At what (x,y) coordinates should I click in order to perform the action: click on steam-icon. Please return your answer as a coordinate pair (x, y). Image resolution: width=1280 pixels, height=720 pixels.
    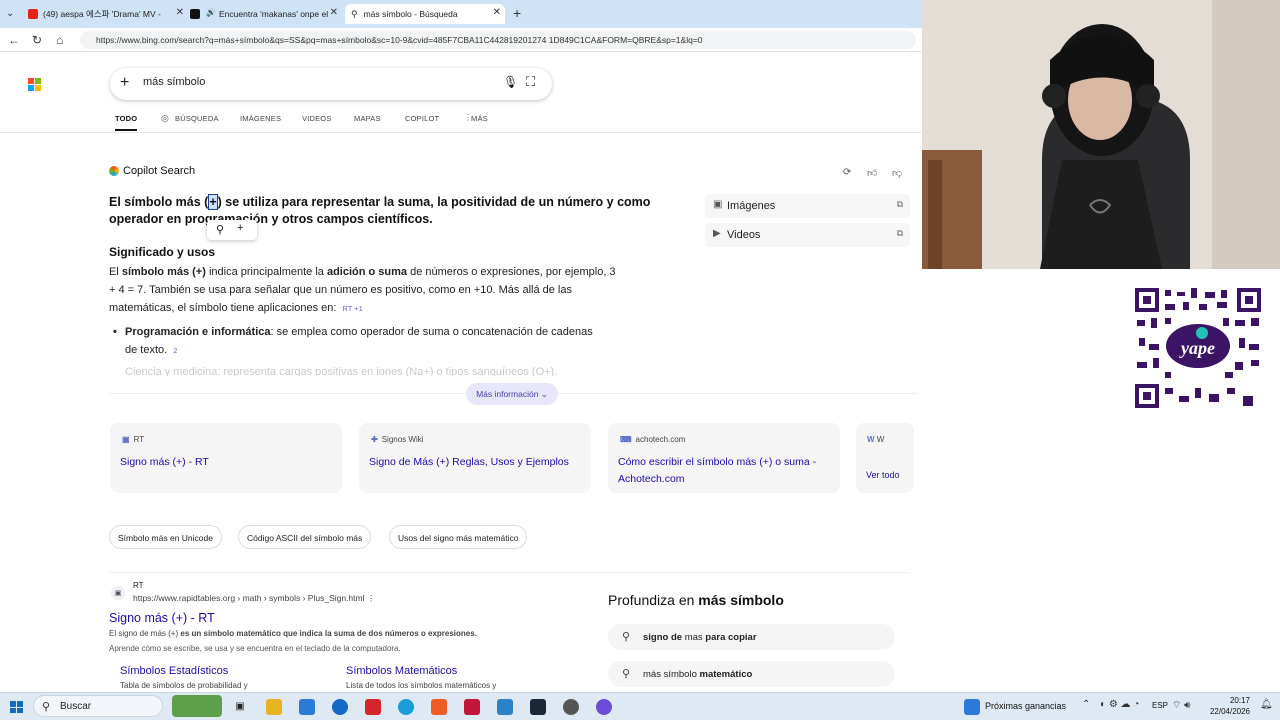
    Looking at the image, I should click on (538, 707).